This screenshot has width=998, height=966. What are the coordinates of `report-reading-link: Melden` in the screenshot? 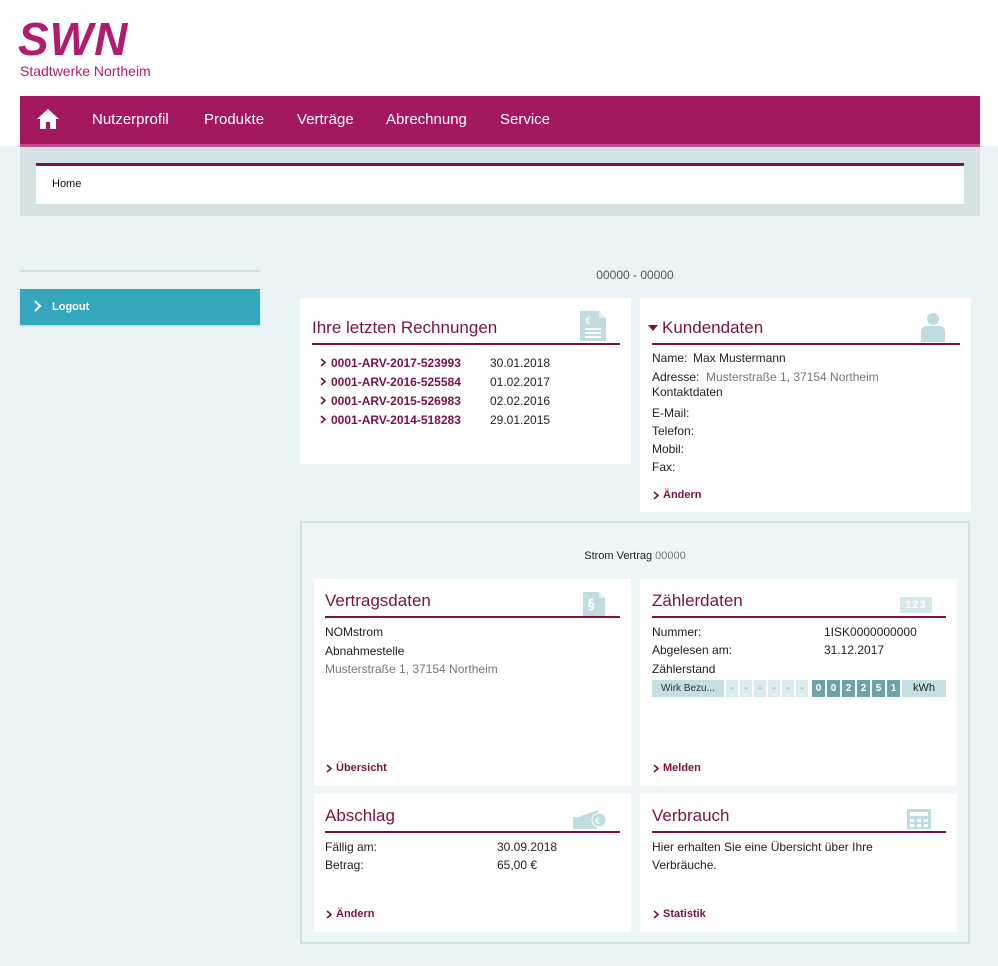 It's located at (682, 768).